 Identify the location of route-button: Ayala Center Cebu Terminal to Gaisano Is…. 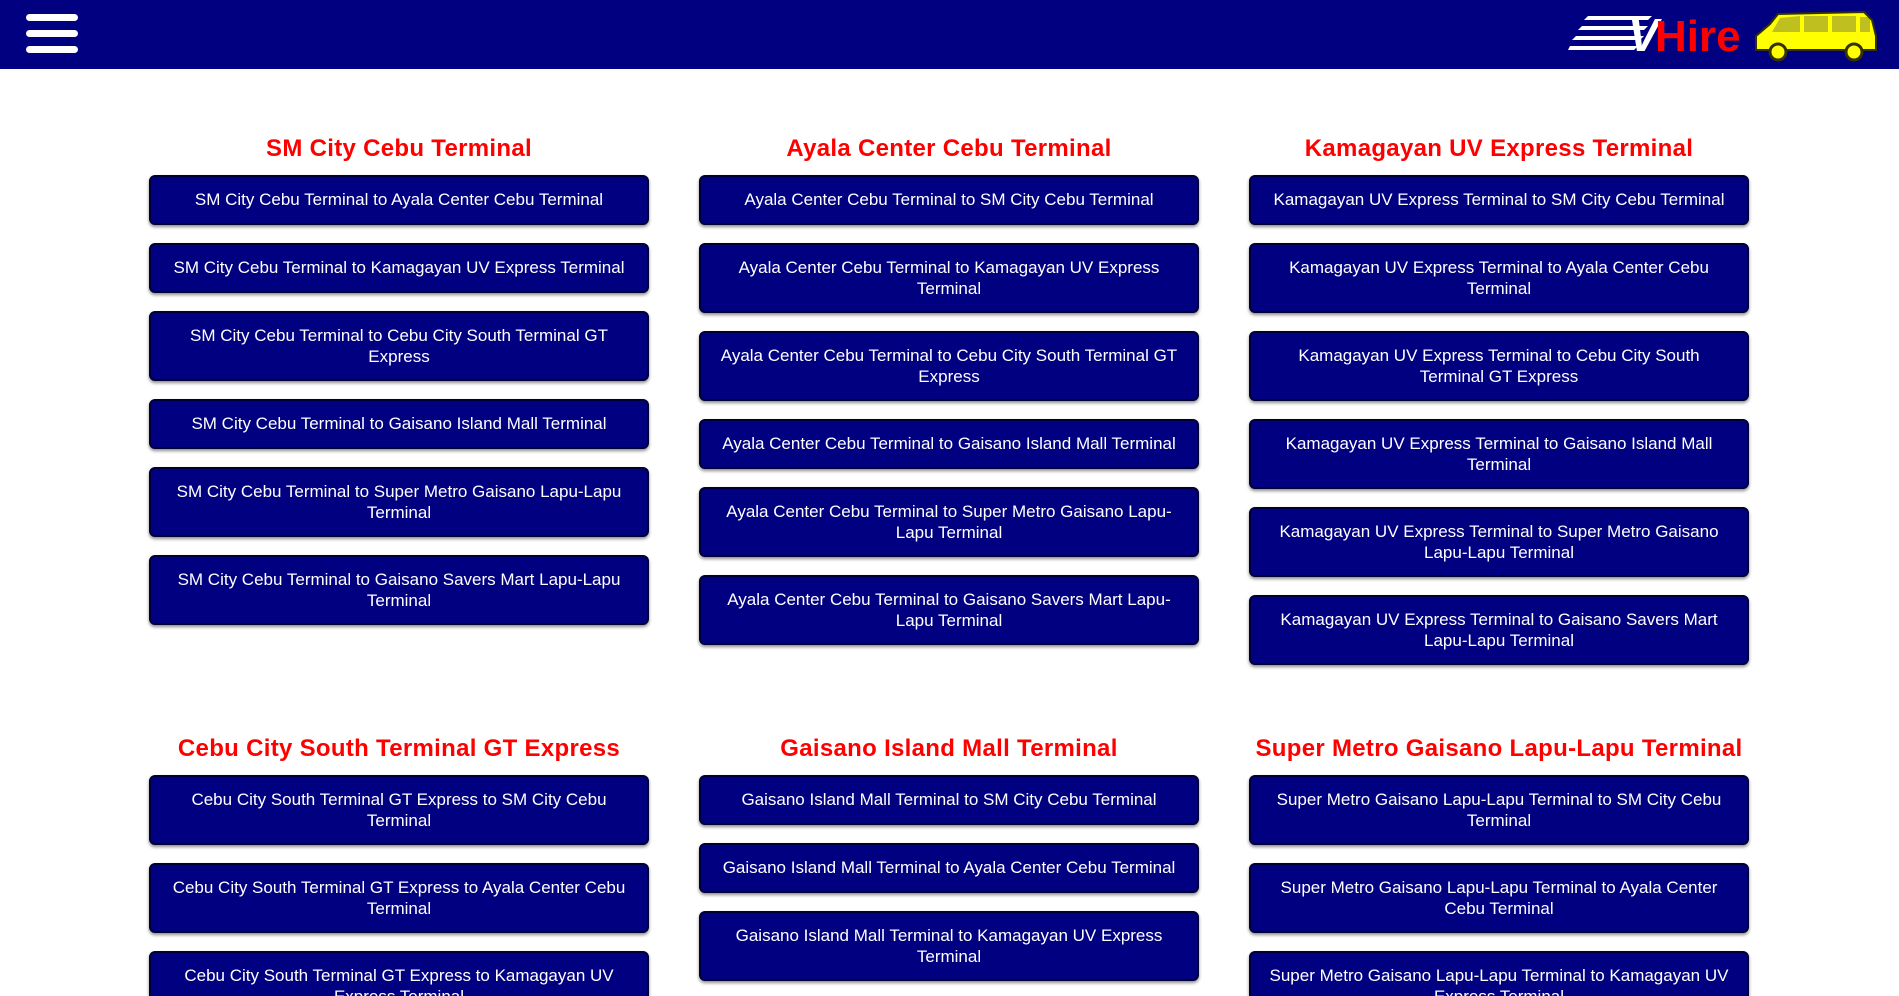
(949, 444).